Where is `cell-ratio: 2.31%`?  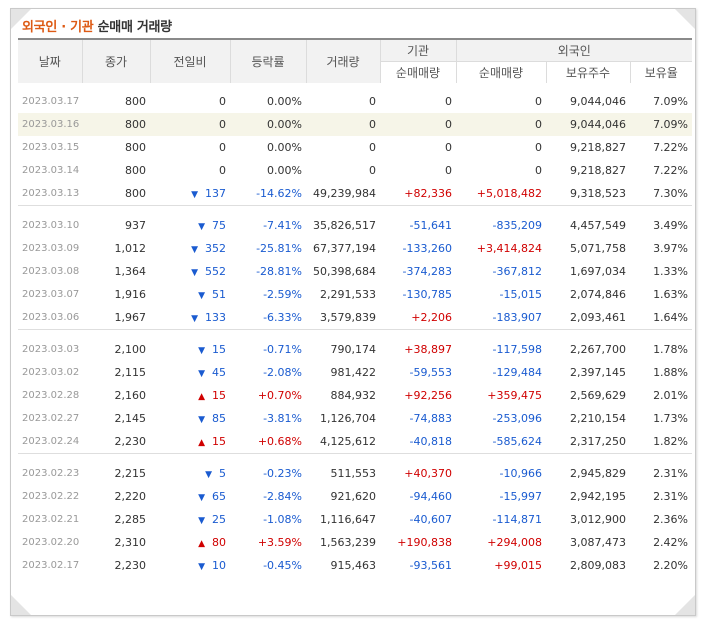 cell-ratio: 2.31% is located at coordinates (671, 473).